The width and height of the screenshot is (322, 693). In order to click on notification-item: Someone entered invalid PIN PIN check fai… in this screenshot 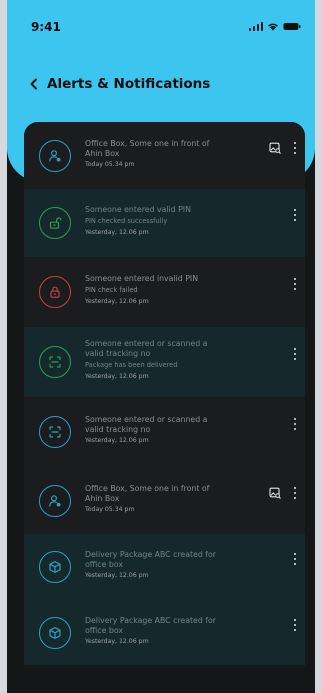, I will do `click(164, 292)`.